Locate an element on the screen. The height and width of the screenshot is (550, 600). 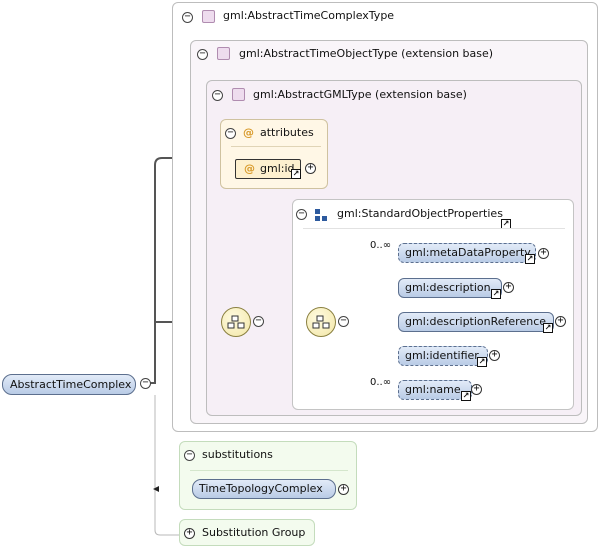
attributes-divider is located at coordinates (276, 146).